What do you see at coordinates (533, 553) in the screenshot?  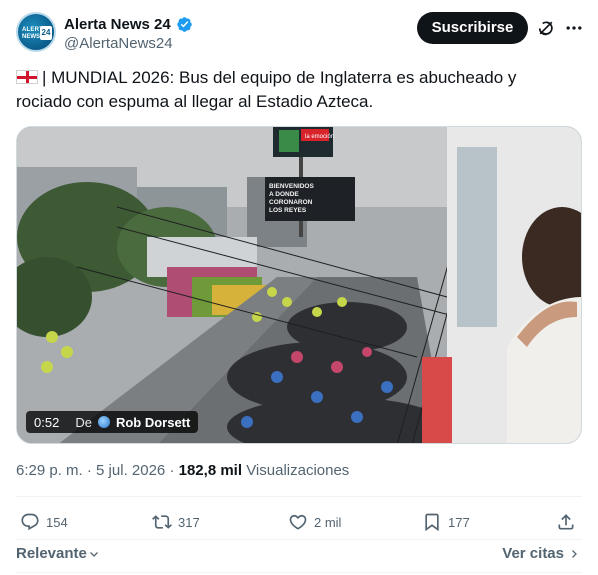 I see `view-quotes-label: Ver citas` at bounding box center [533, 553].